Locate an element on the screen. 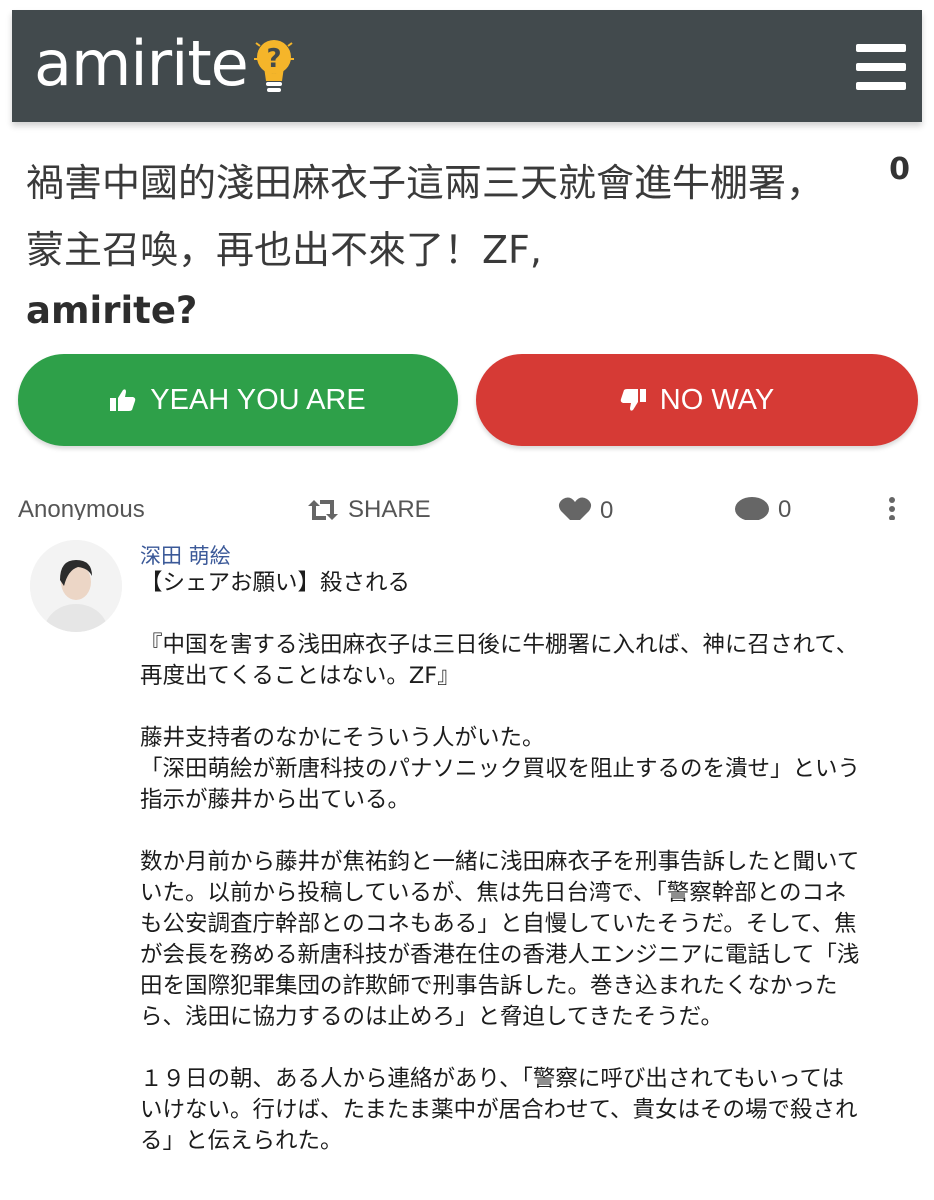 The width and height of the screenshot is (934, 1200). thumbs-up-icon is located at coordinates (123, 400).